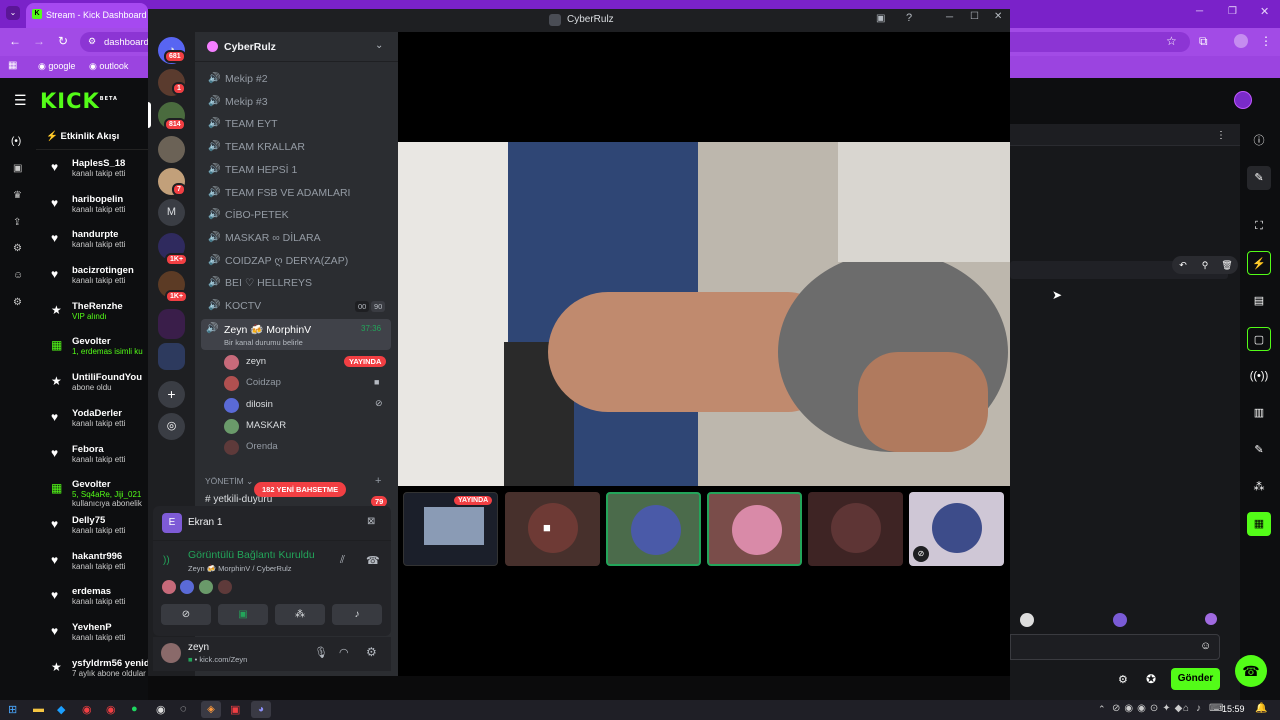 The height and width of the screenshot is (720, 1280). I want to click on discover-icon: ◎, so click(171, 426).